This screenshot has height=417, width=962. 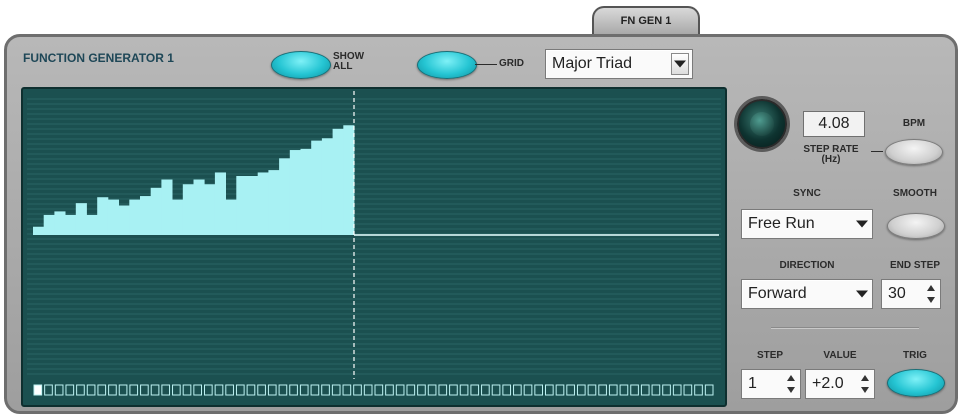 I want to click on grid-scale-dropdown-button, so click(x=680, y=64).